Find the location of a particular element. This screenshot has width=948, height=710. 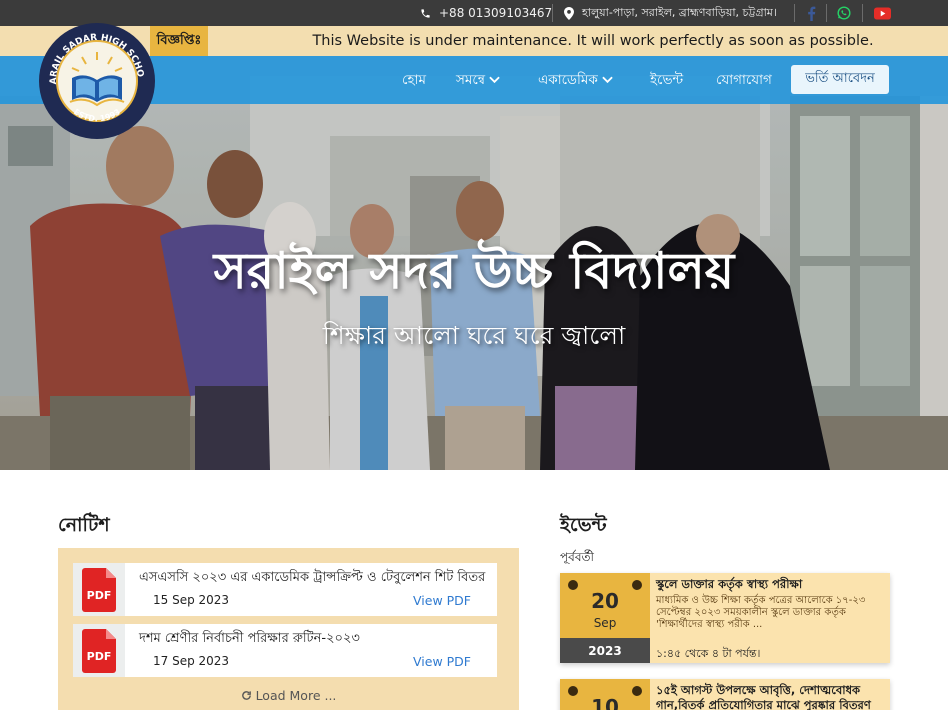

nav-events-label: ইভেন্ট is located at coordinates (667, 79).